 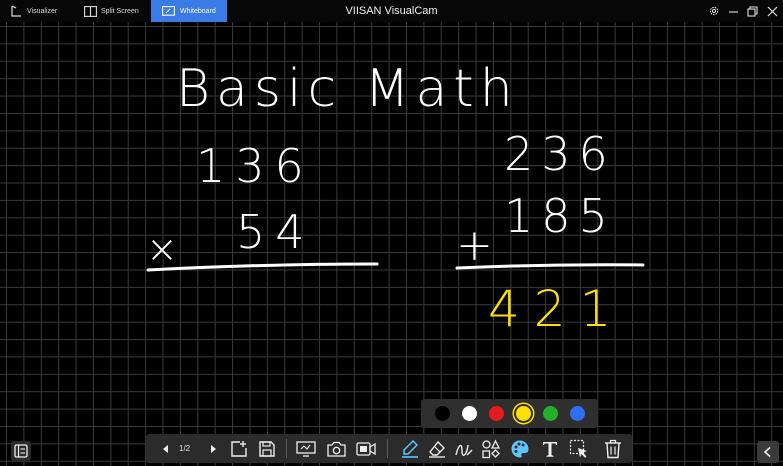 I want to click on whiteboard-icon, so click(x=168, y=10).